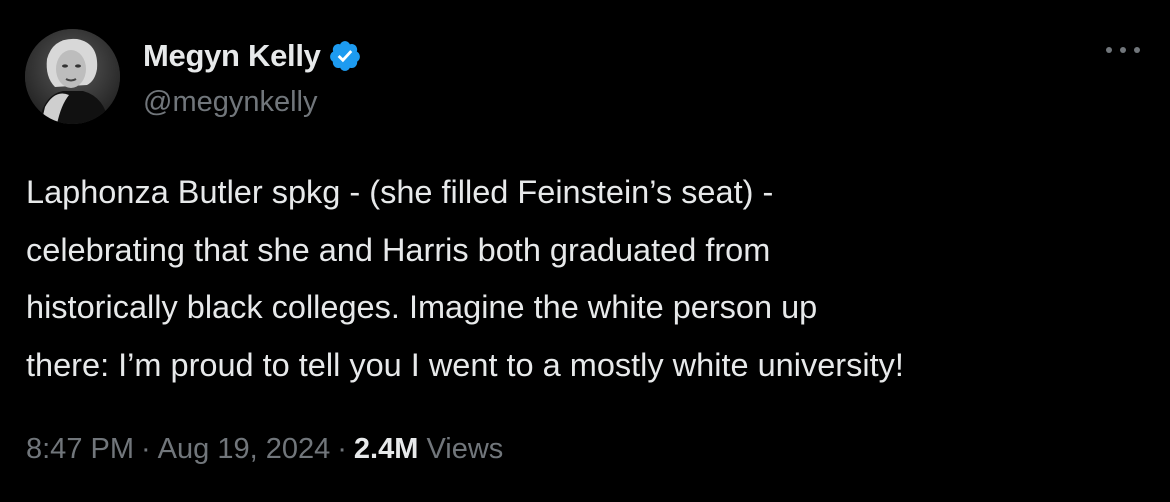 This screenshot has width=1170, height=502. I want to click on views-count: 2.4M, so click(386, 449).